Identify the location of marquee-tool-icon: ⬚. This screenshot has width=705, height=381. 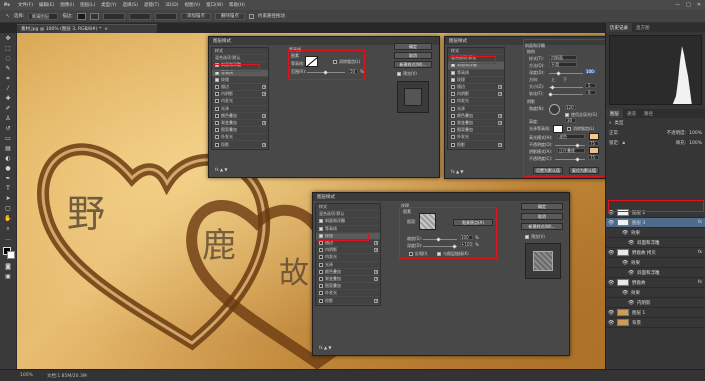
(8, 48).